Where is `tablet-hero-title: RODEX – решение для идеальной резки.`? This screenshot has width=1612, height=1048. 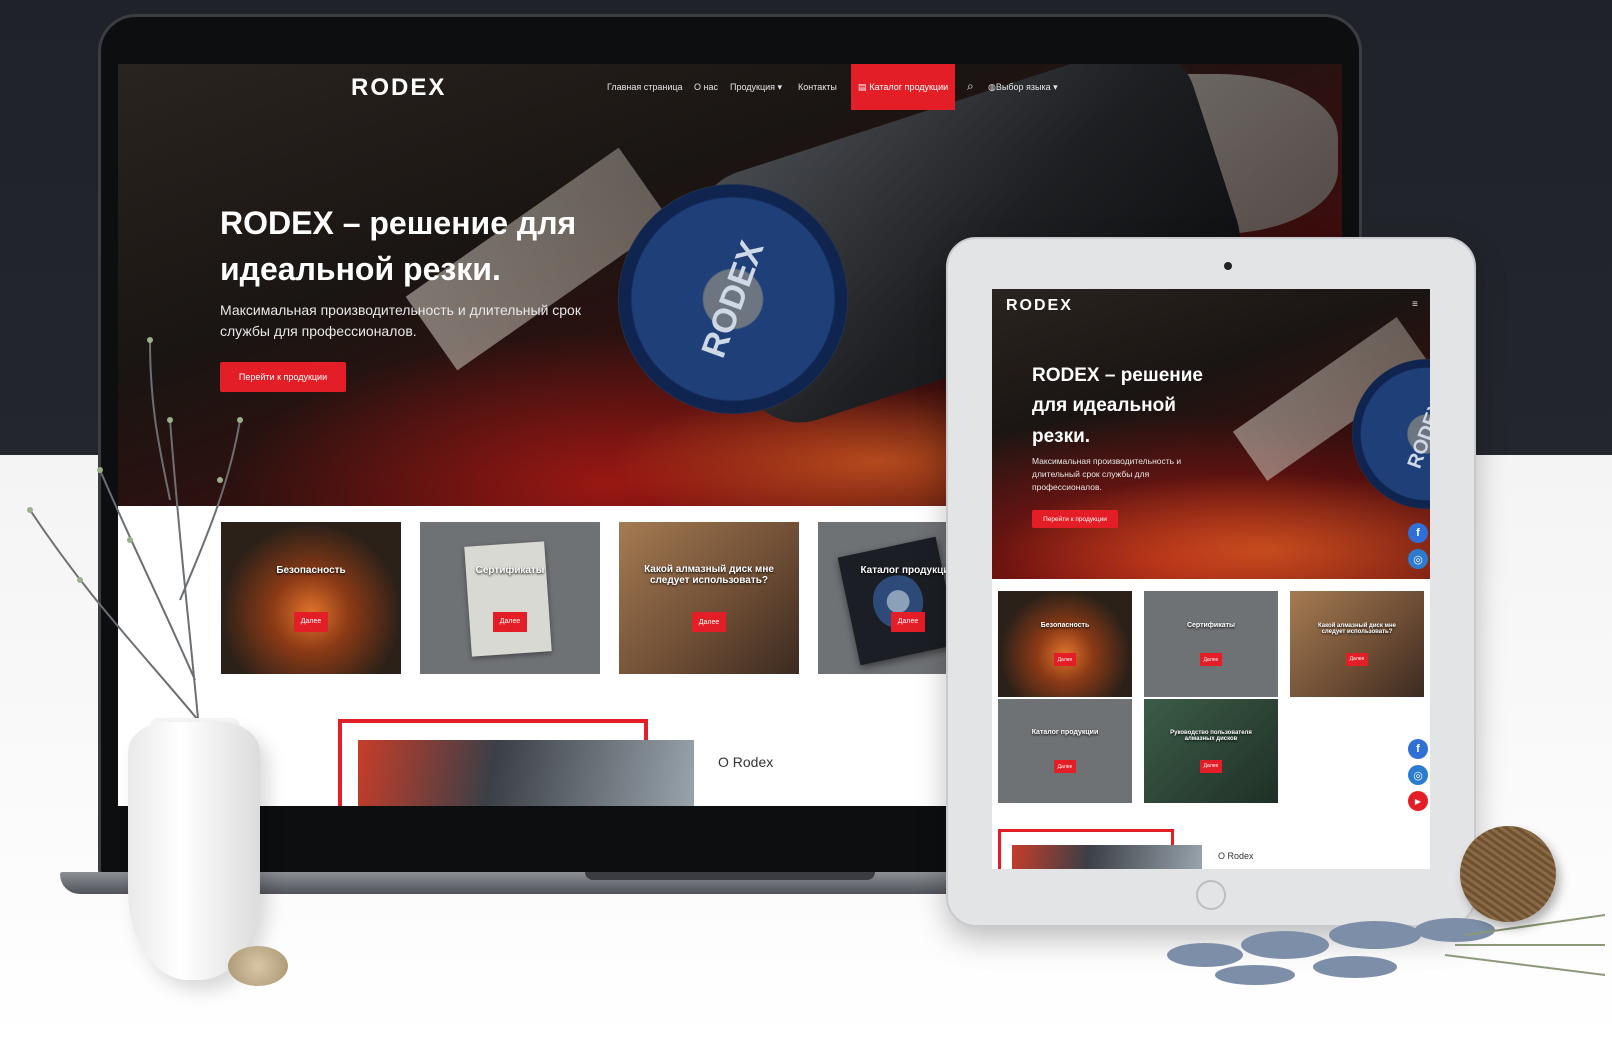 tablet-hero-title: RODEX – решение для идеальной резки. is located at coordinates (1117, 406).